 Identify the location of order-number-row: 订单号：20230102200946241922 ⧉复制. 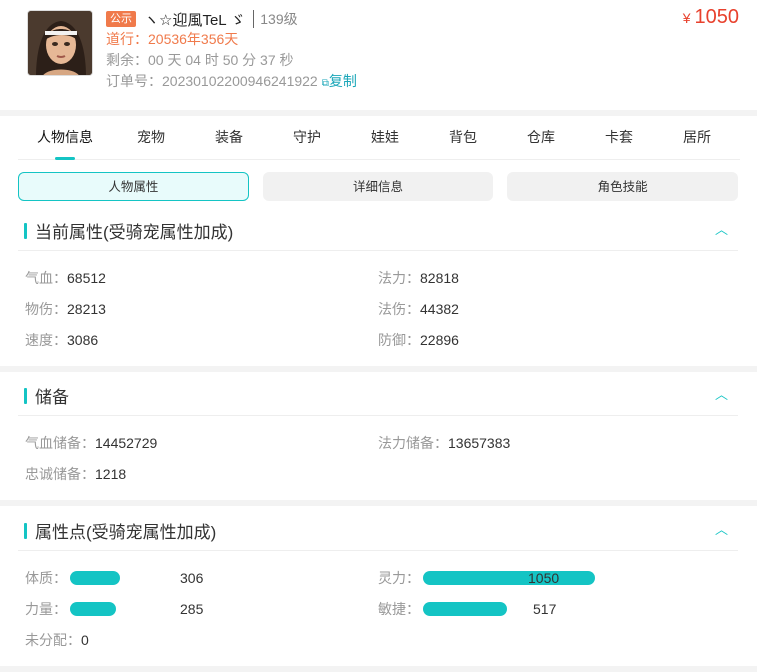
(231, 82).